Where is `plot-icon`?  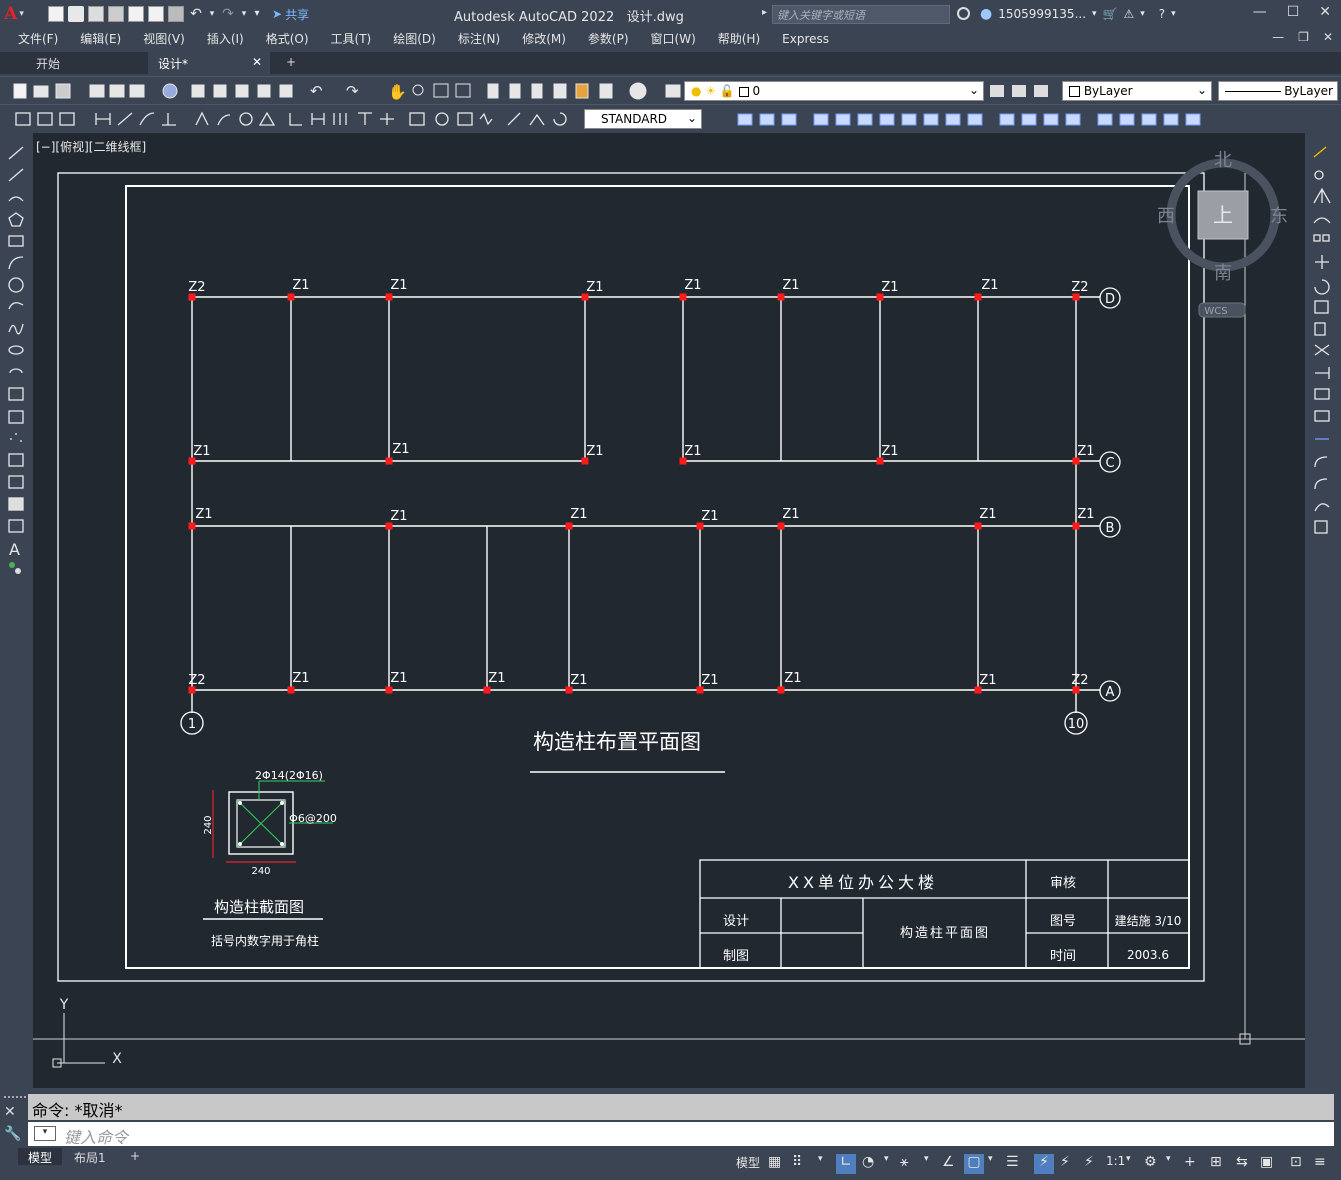 plot-icon is located at coordinates (176, 14).